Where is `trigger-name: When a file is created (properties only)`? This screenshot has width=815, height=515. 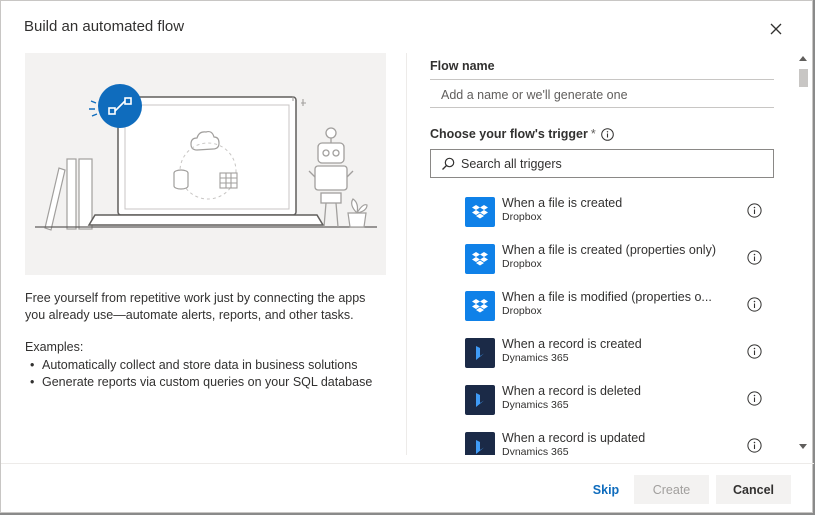
trigger-name: When a file is created (properties only) is located at coordinates (609, 250).